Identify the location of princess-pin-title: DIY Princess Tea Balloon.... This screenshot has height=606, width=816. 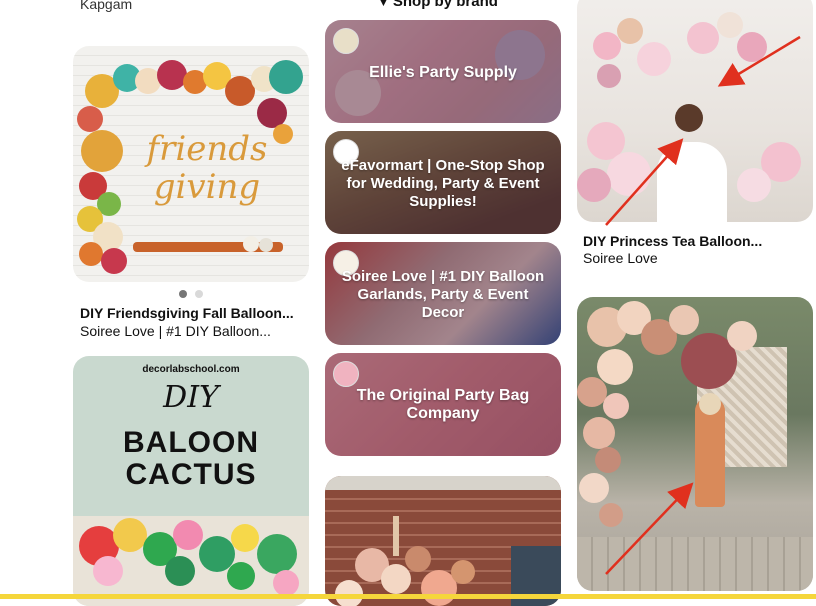
(672, 241).